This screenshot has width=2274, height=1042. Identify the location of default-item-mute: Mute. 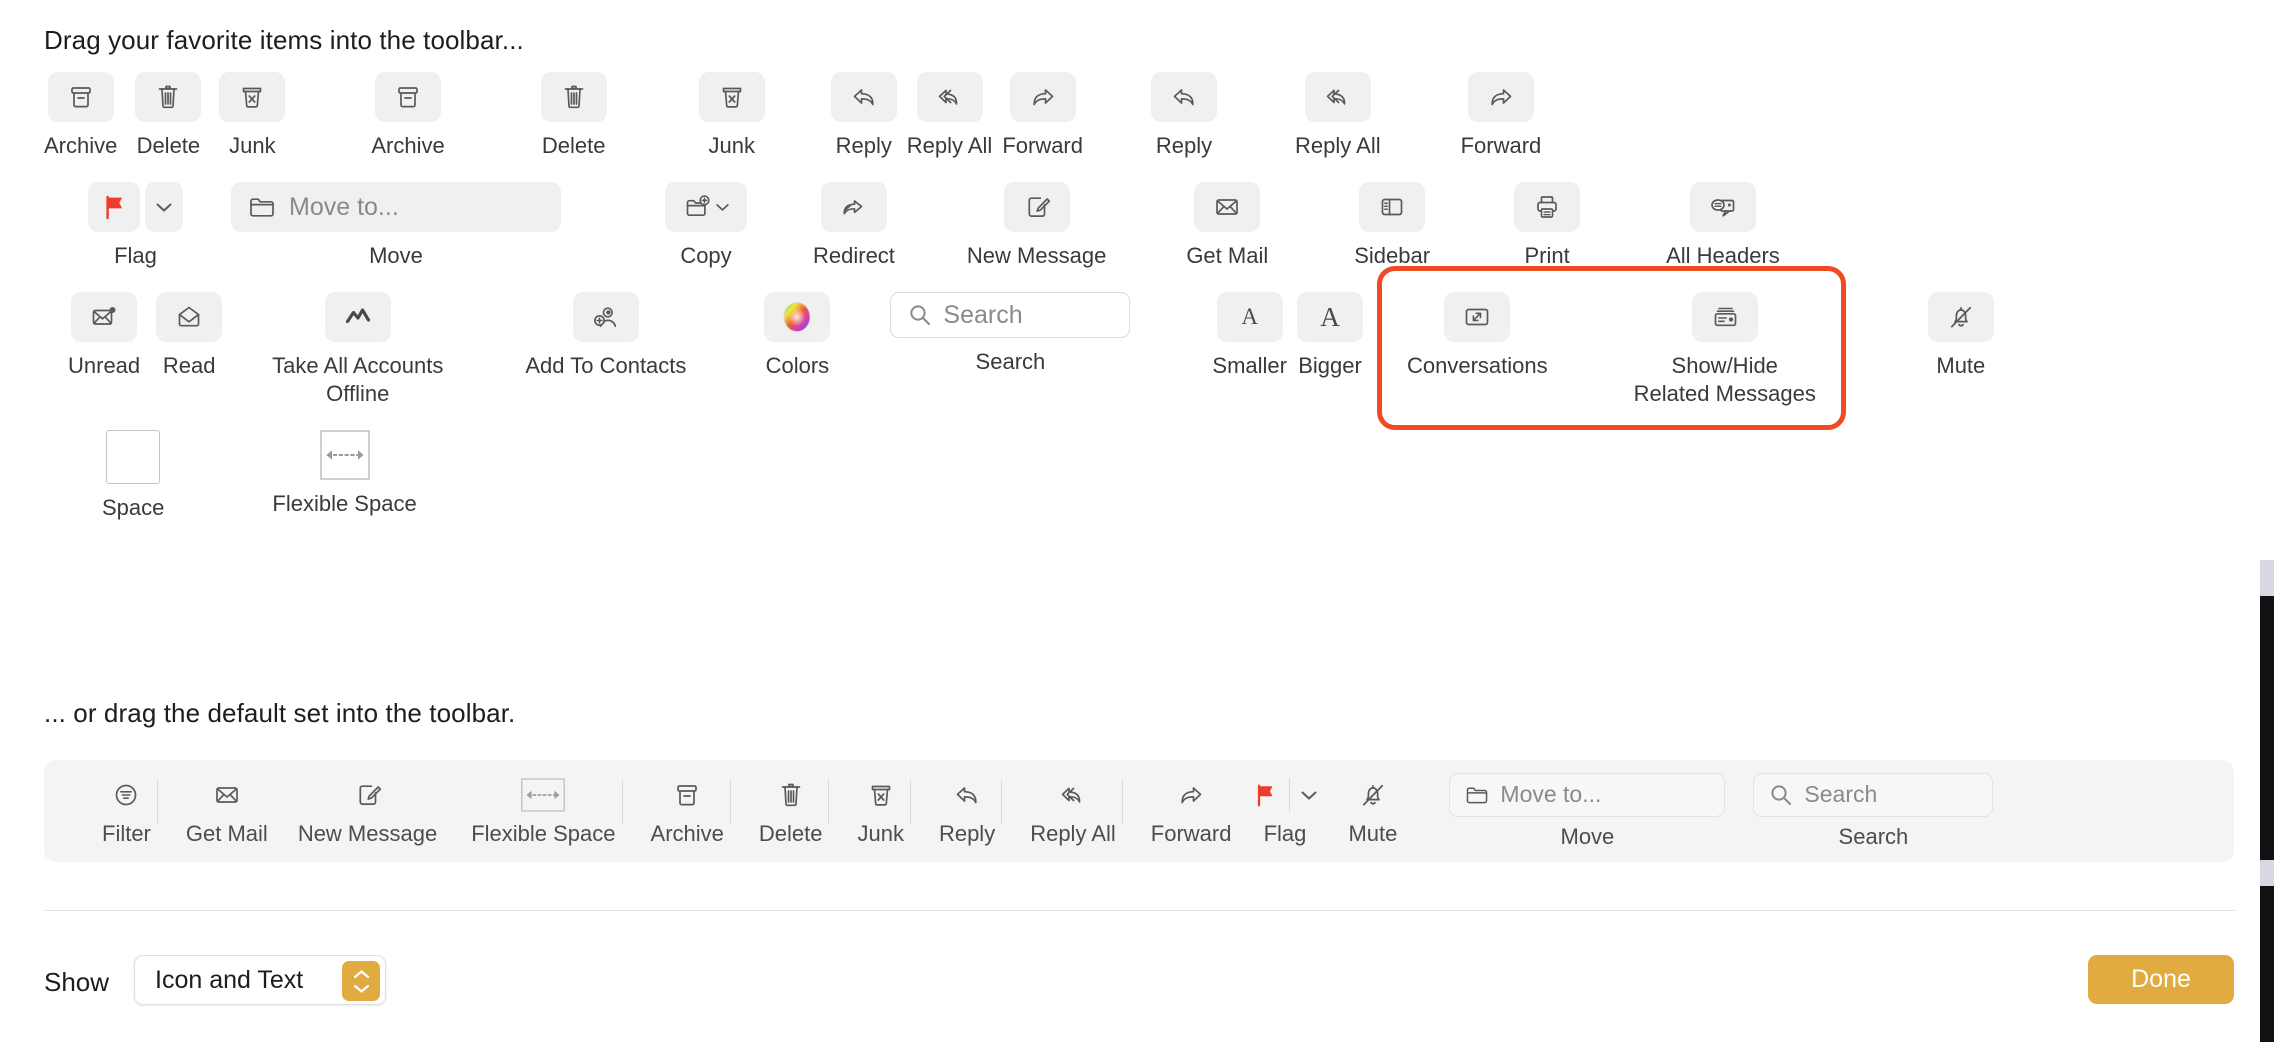
(1372, 811).